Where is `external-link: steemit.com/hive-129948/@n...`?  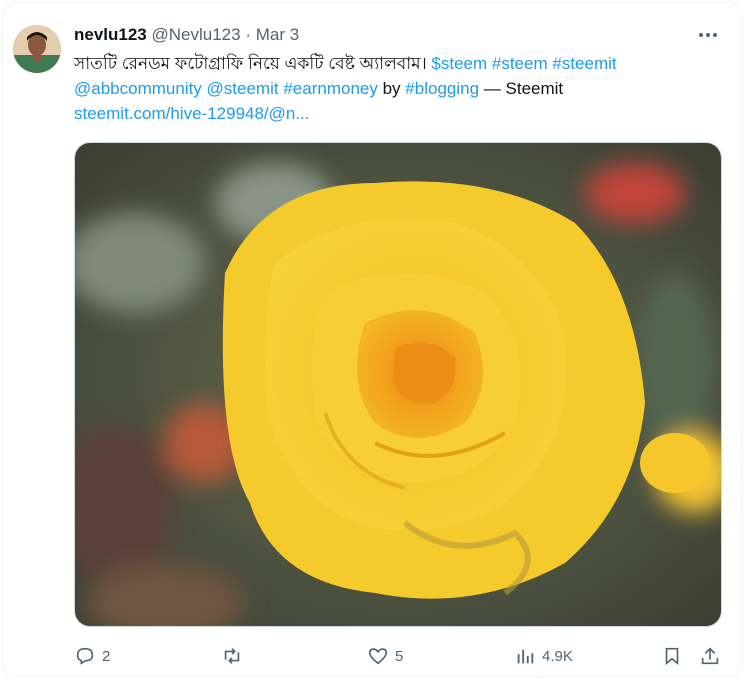 external-link: steemit.com/hive-129948/@n... is located at coordinates (192, 113).